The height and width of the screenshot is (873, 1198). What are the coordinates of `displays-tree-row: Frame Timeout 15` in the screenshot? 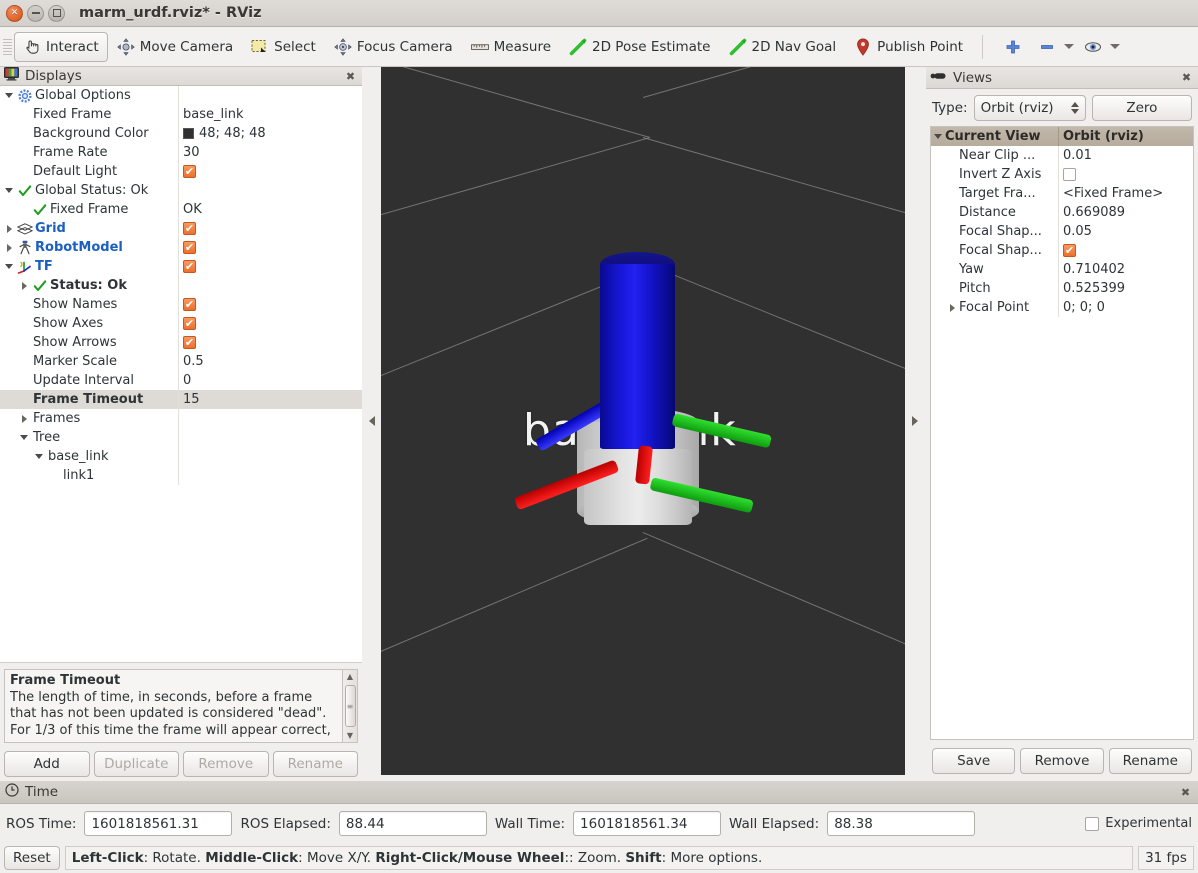 It's located at (181, 399).